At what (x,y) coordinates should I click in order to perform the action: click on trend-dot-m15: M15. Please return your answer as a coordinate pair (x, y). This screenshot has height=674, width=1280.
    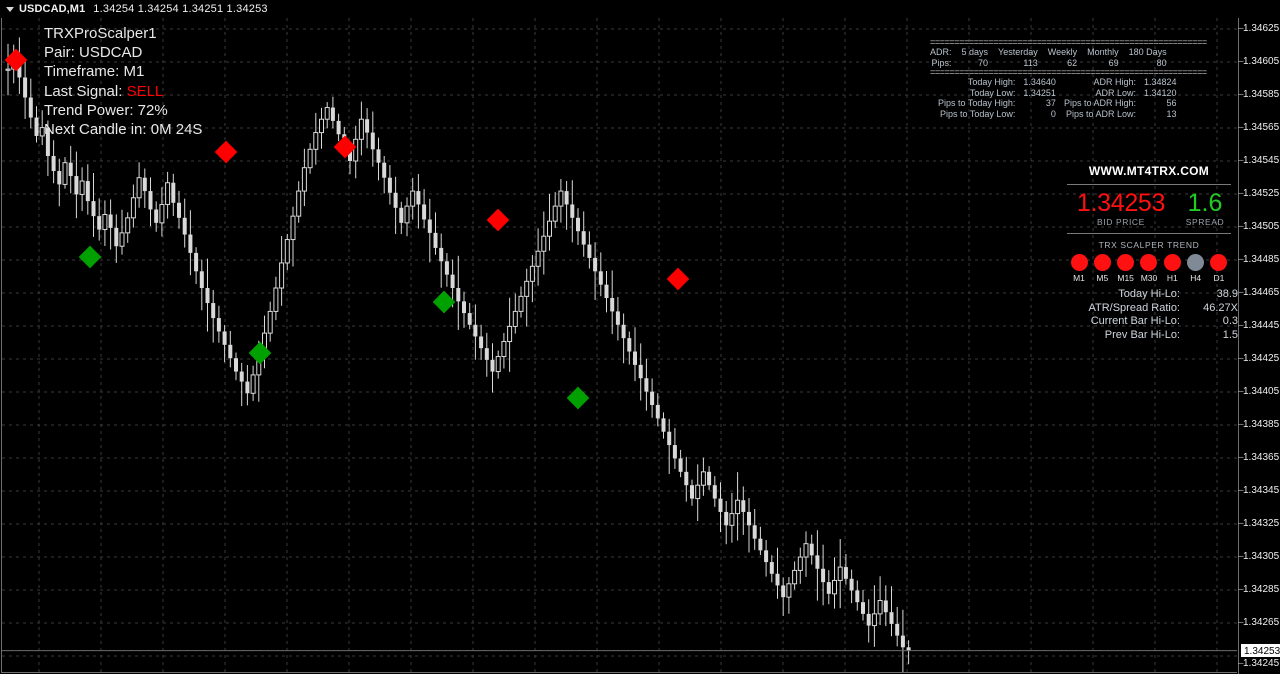
    Looking at the image, I should click on (1126, 269).